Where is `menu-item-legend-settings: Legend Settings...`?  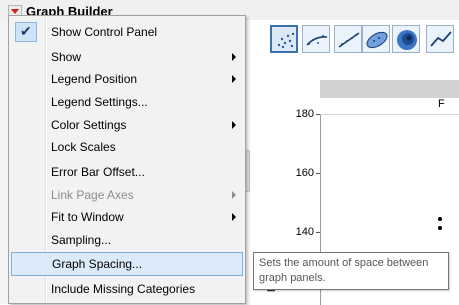 menu-item-legend-settings: Legend Settings... is located at coordinates (127, 102).